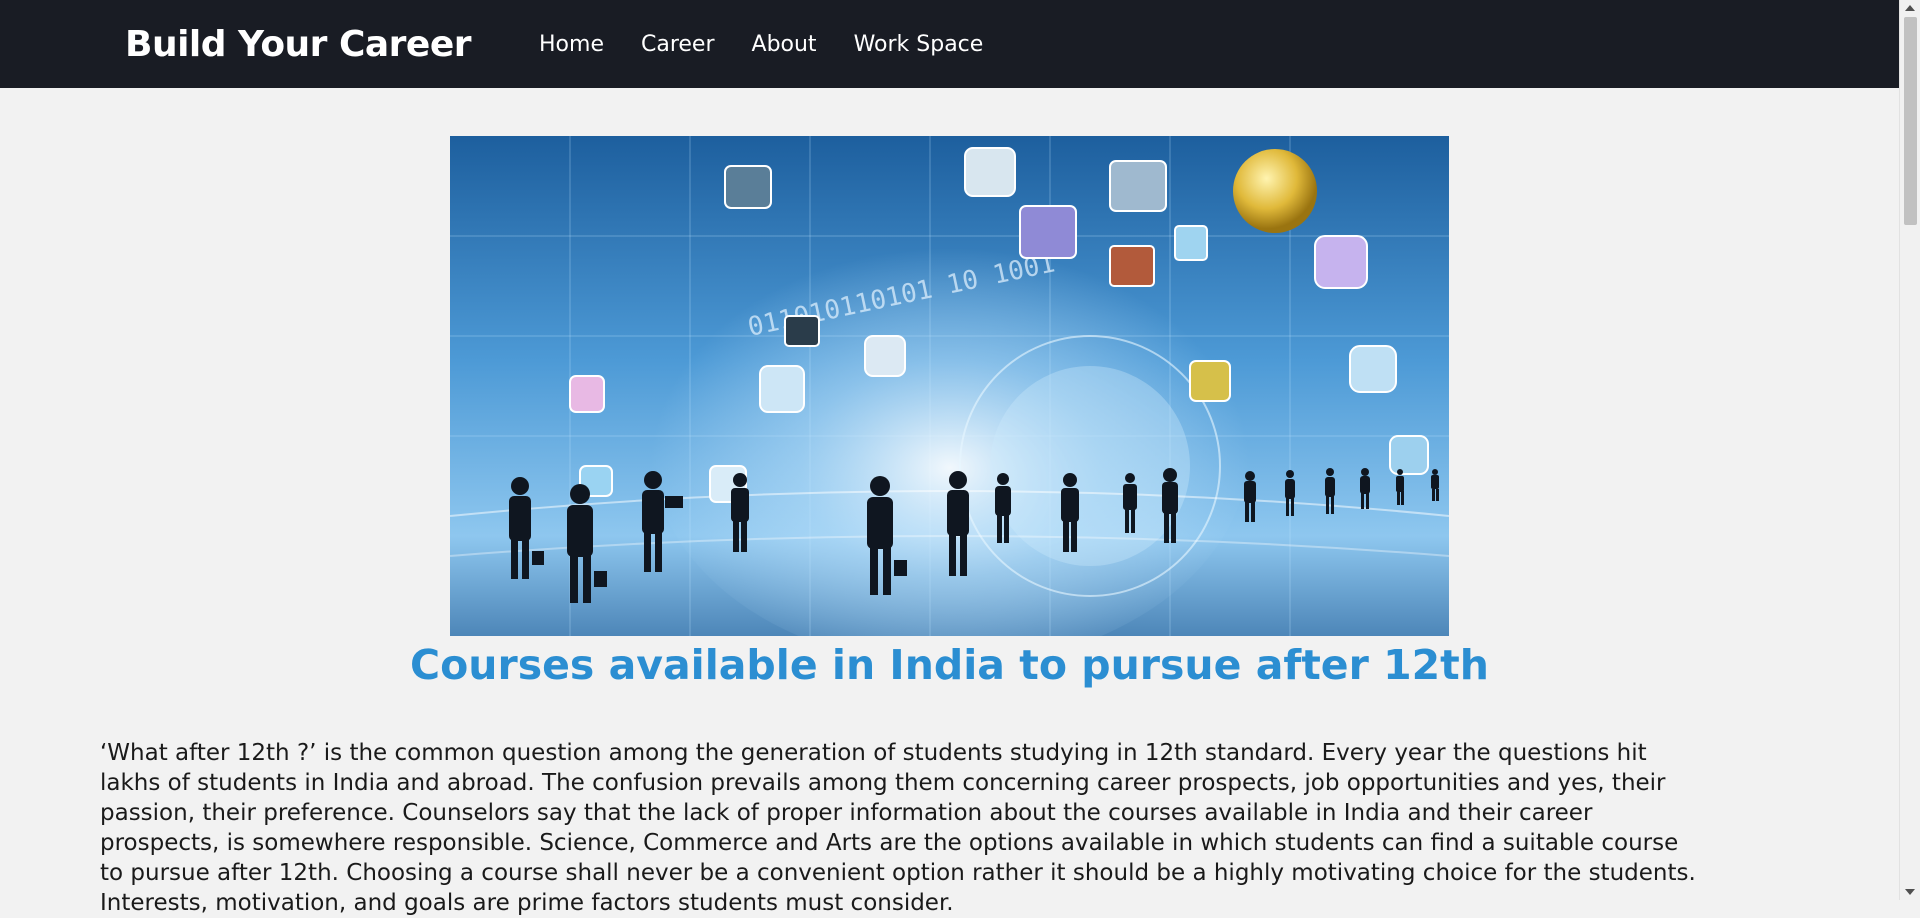 This screenshot has width=1920, height=918. What do you see at coordinates (571, 44) in the screenshot?
I see `nav-link-home: Home` at bounding box center [571, 44].